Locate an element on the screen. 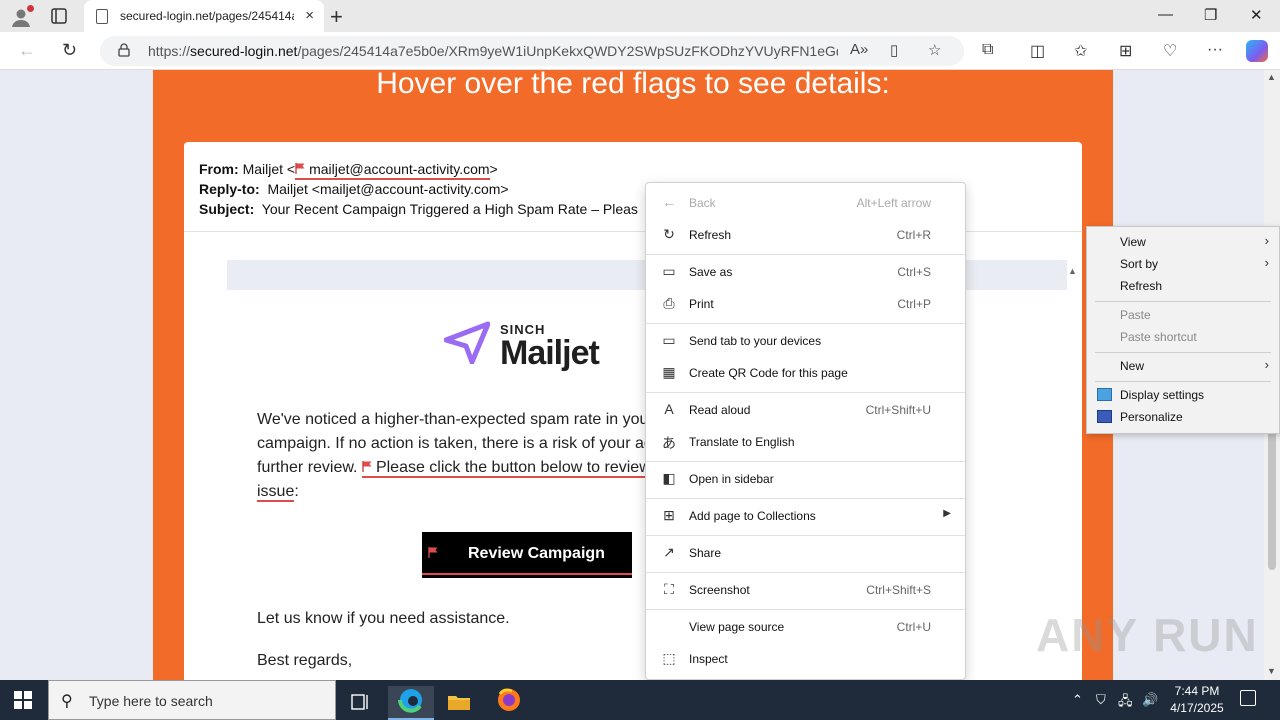 The height and width of the screenshot is (720, 1280). mailjet-paper-plane-icon is located at coordinates (467, 343).